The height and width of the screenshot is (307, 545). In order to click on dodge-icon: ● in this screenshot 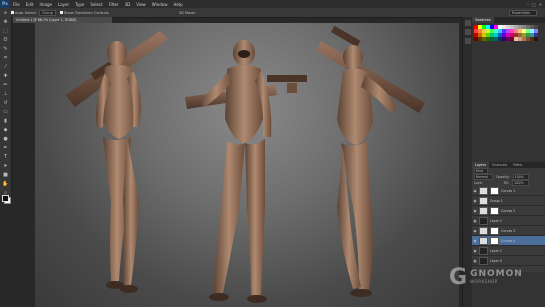, I will do `click(5, 139)`.